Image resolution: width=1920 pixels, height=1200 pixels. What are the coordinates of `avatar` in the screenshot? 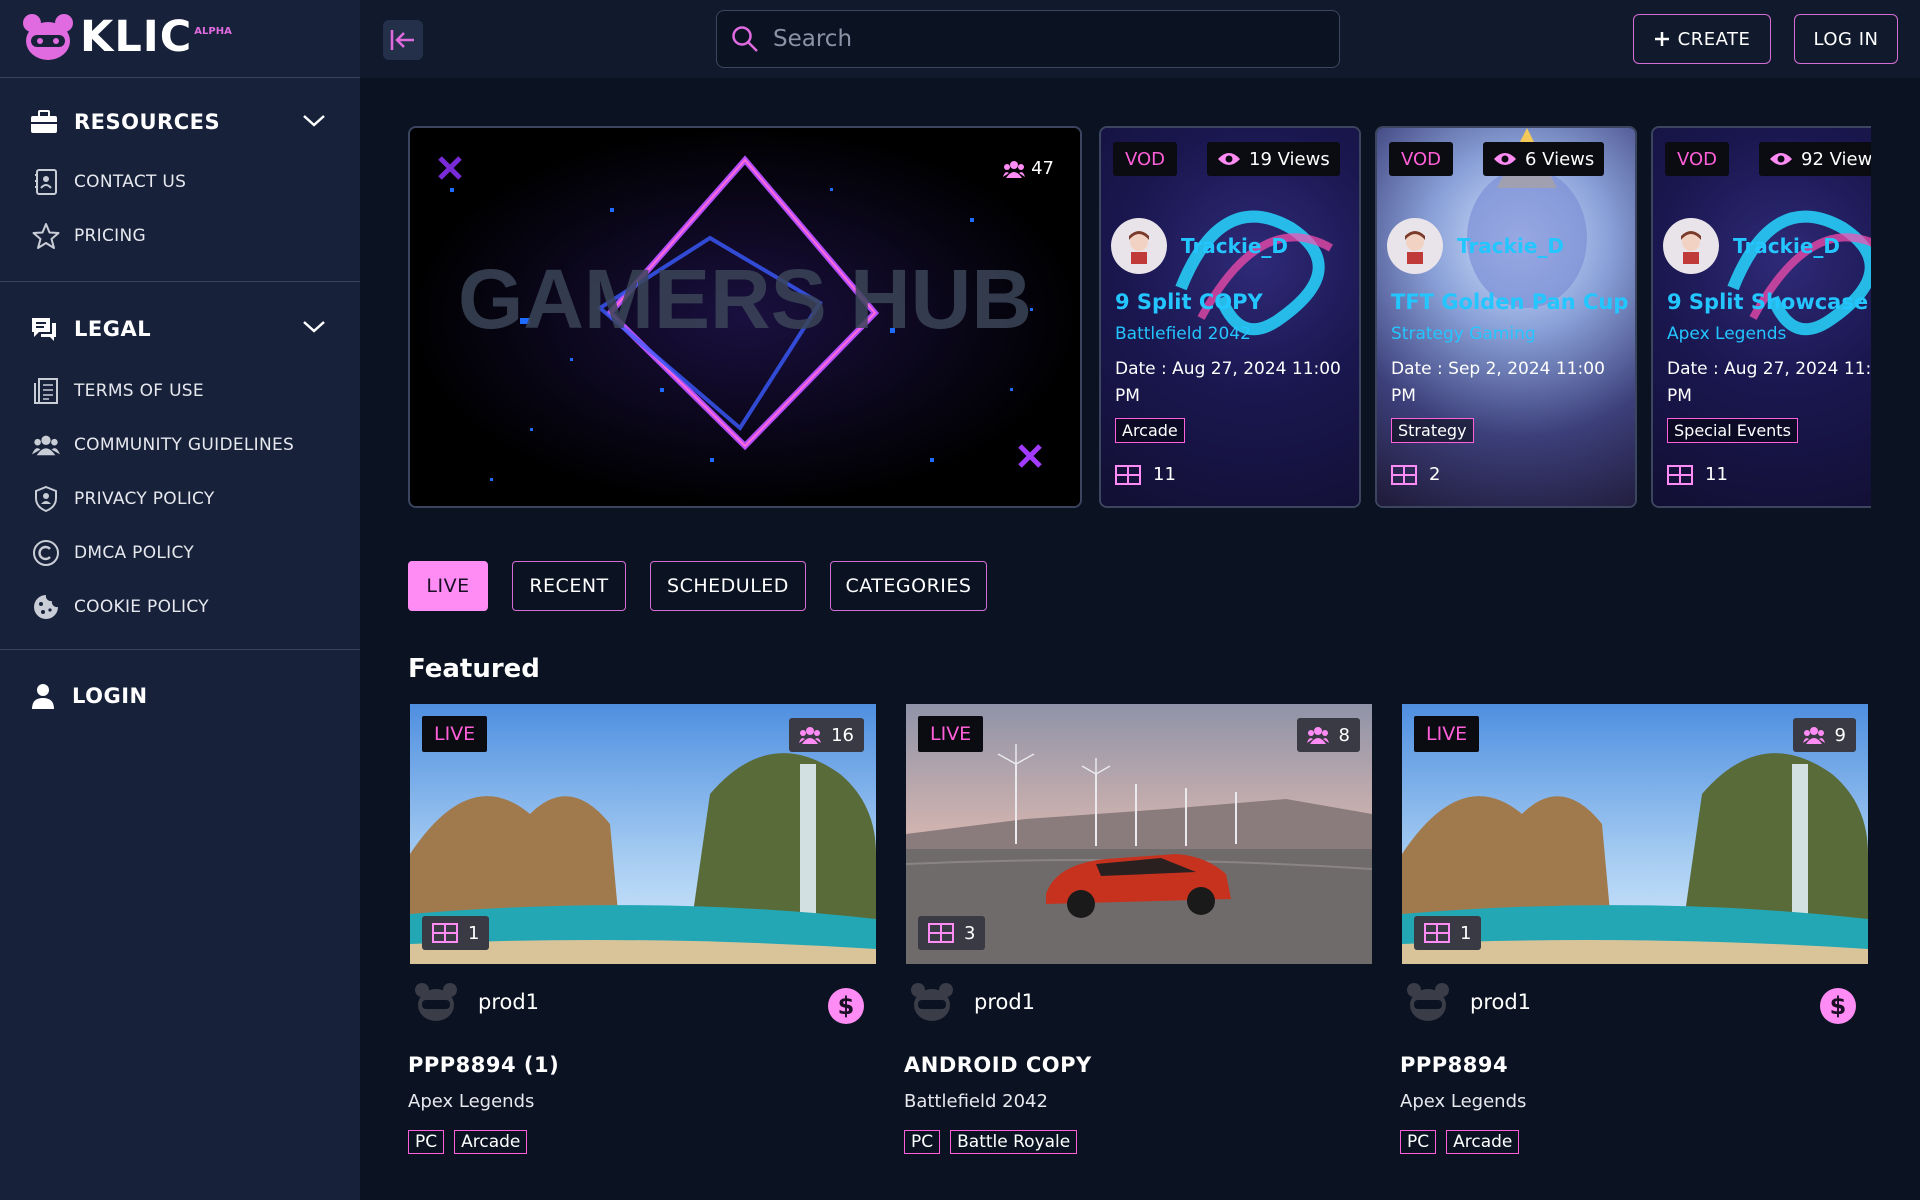 It's located at (1415, 246).